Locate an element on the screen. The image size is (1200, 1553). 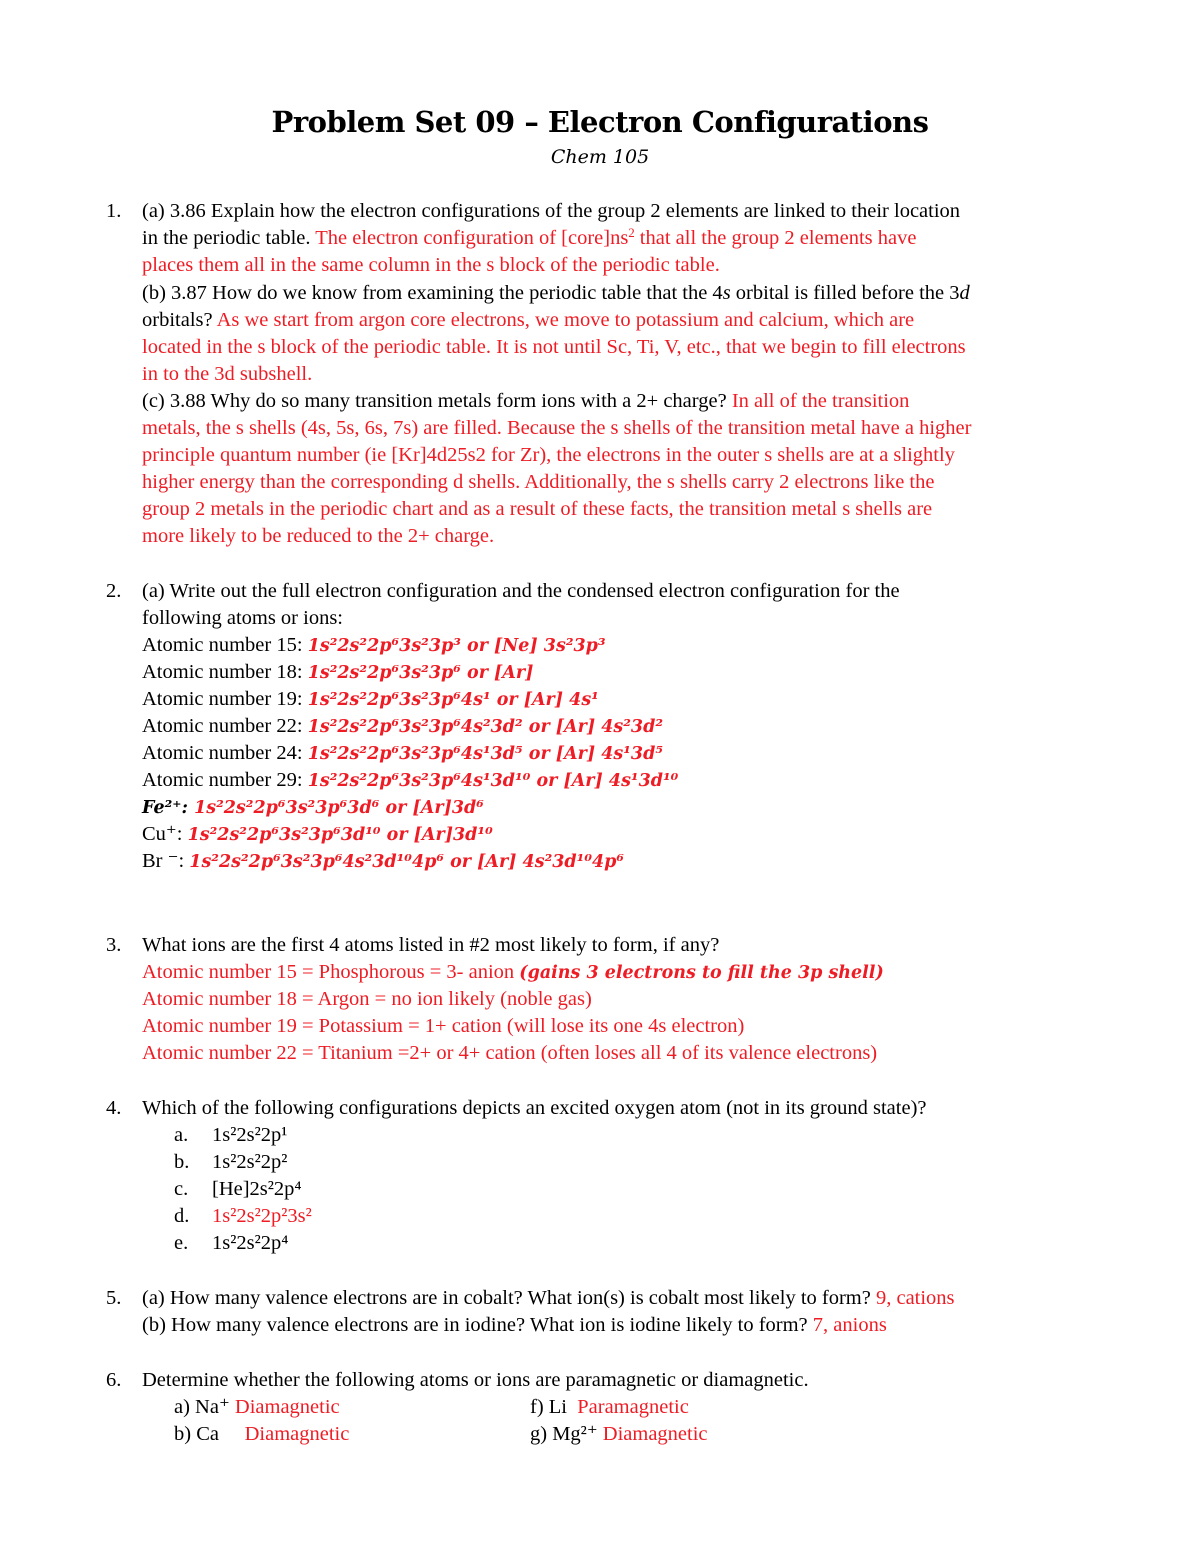
q2-item-label: Fe²⁺: is located at coordinates (168, 808).